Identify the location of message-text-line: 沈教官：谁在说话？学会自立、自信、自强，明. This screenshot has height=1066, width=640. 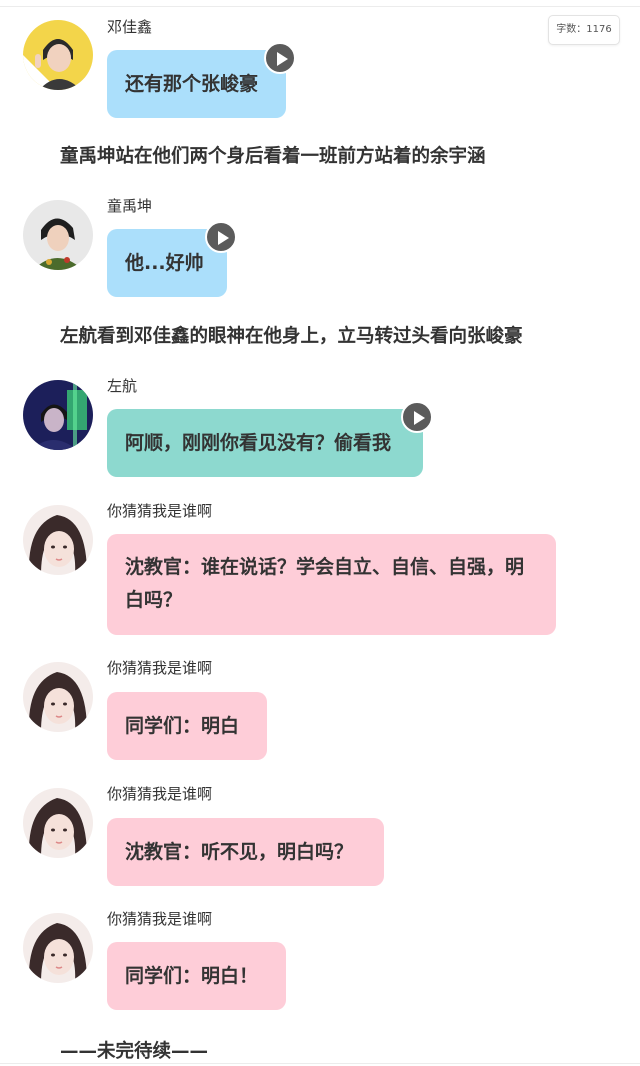
(325, 567).